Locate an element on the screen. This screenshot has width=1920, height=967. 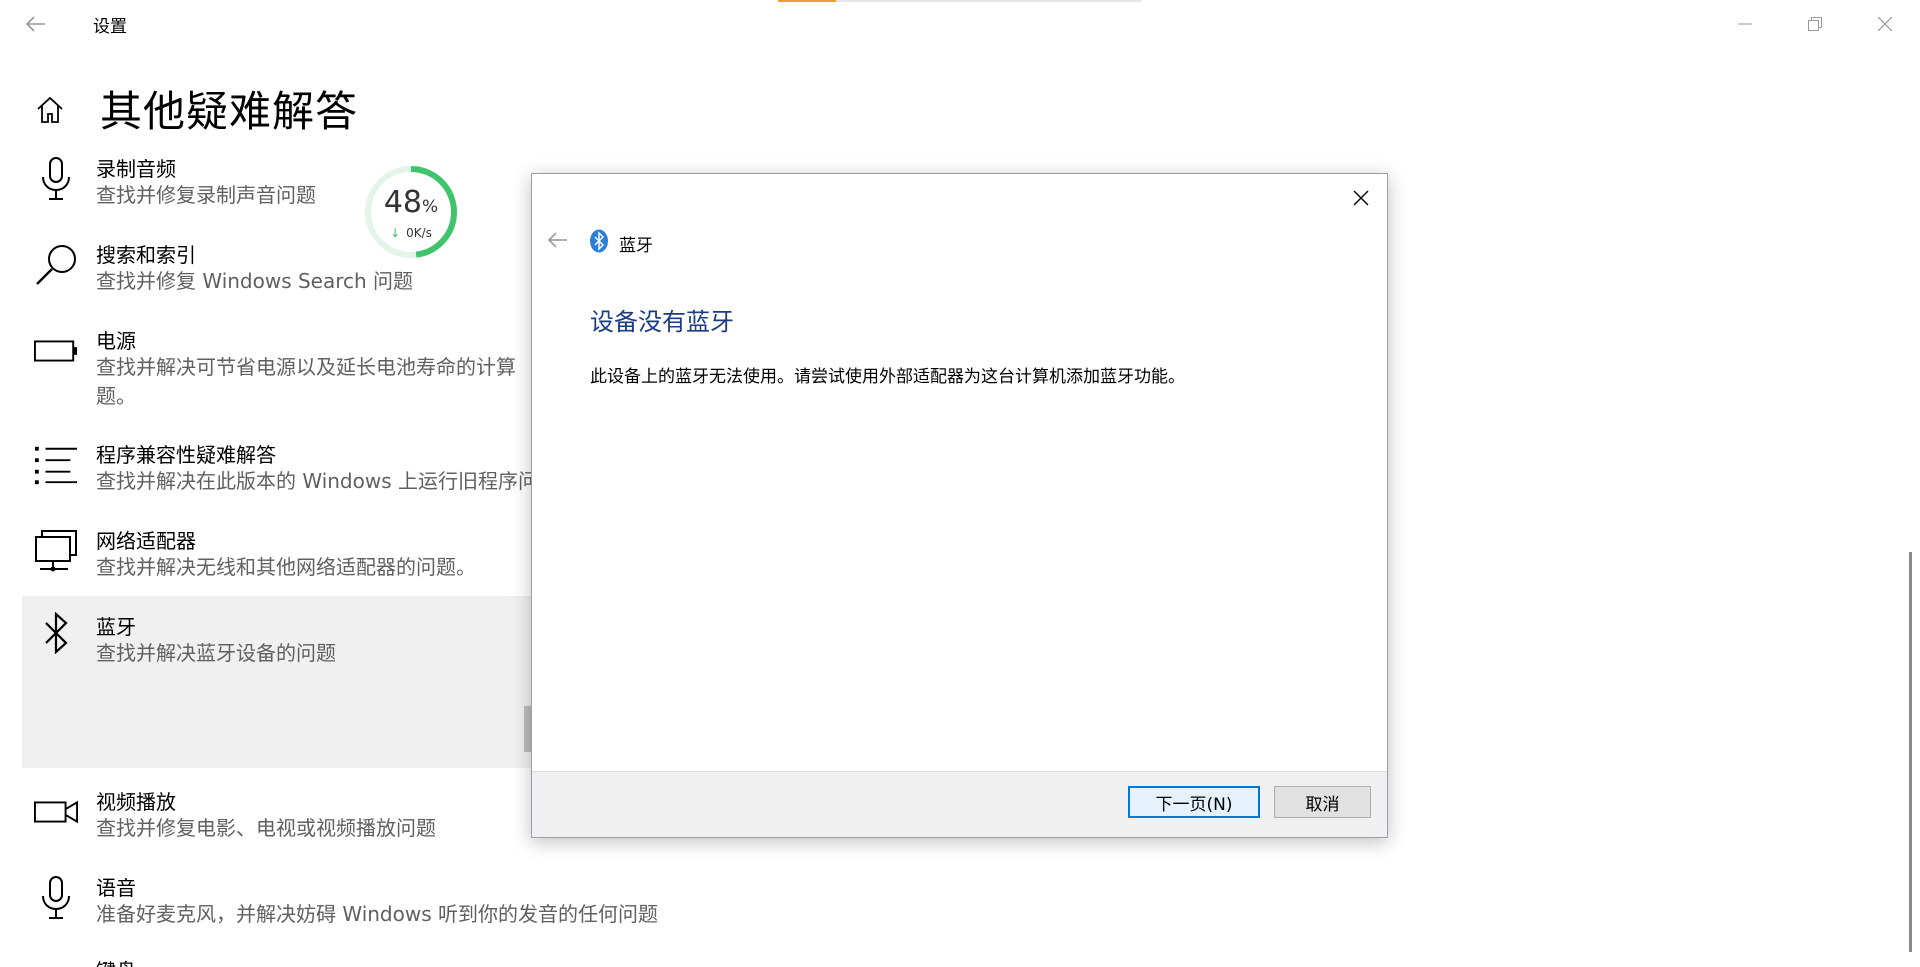
back-button is located at coordinates (36, 24).